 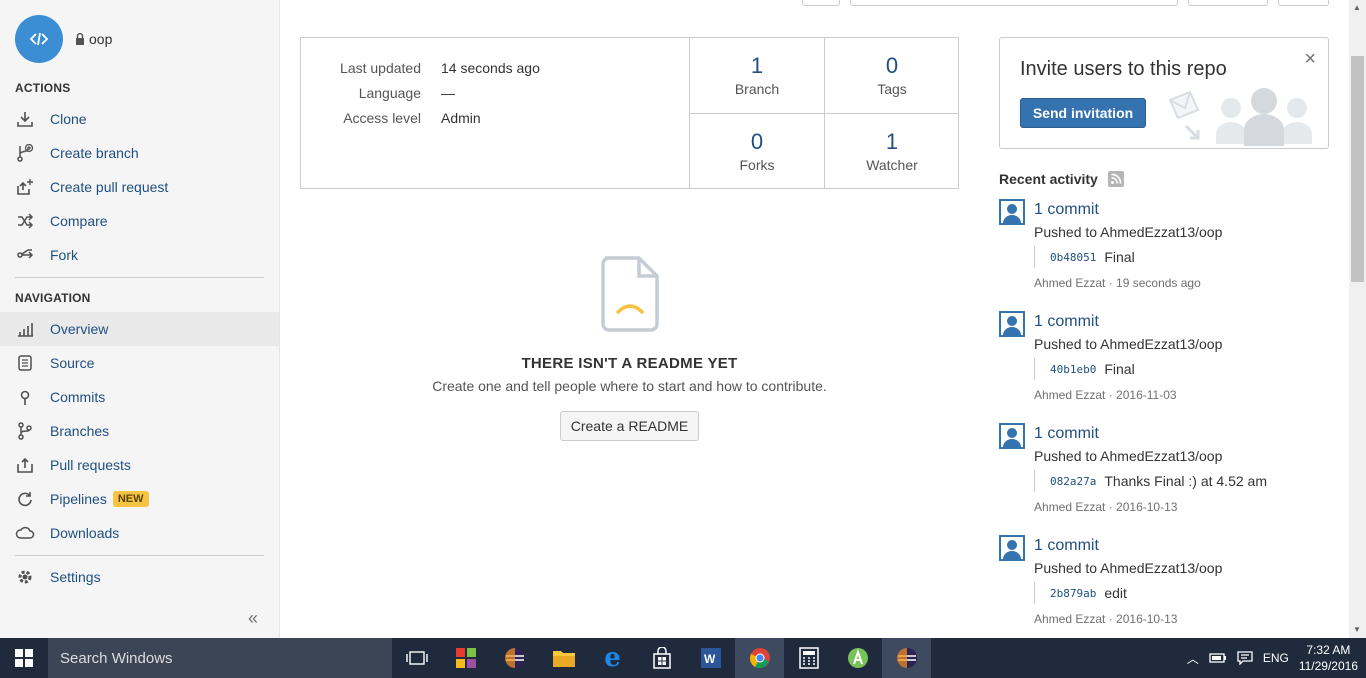 I want to click on sidebar-item-pipelines: Pipelines NEW, so click(x=139, y=499).